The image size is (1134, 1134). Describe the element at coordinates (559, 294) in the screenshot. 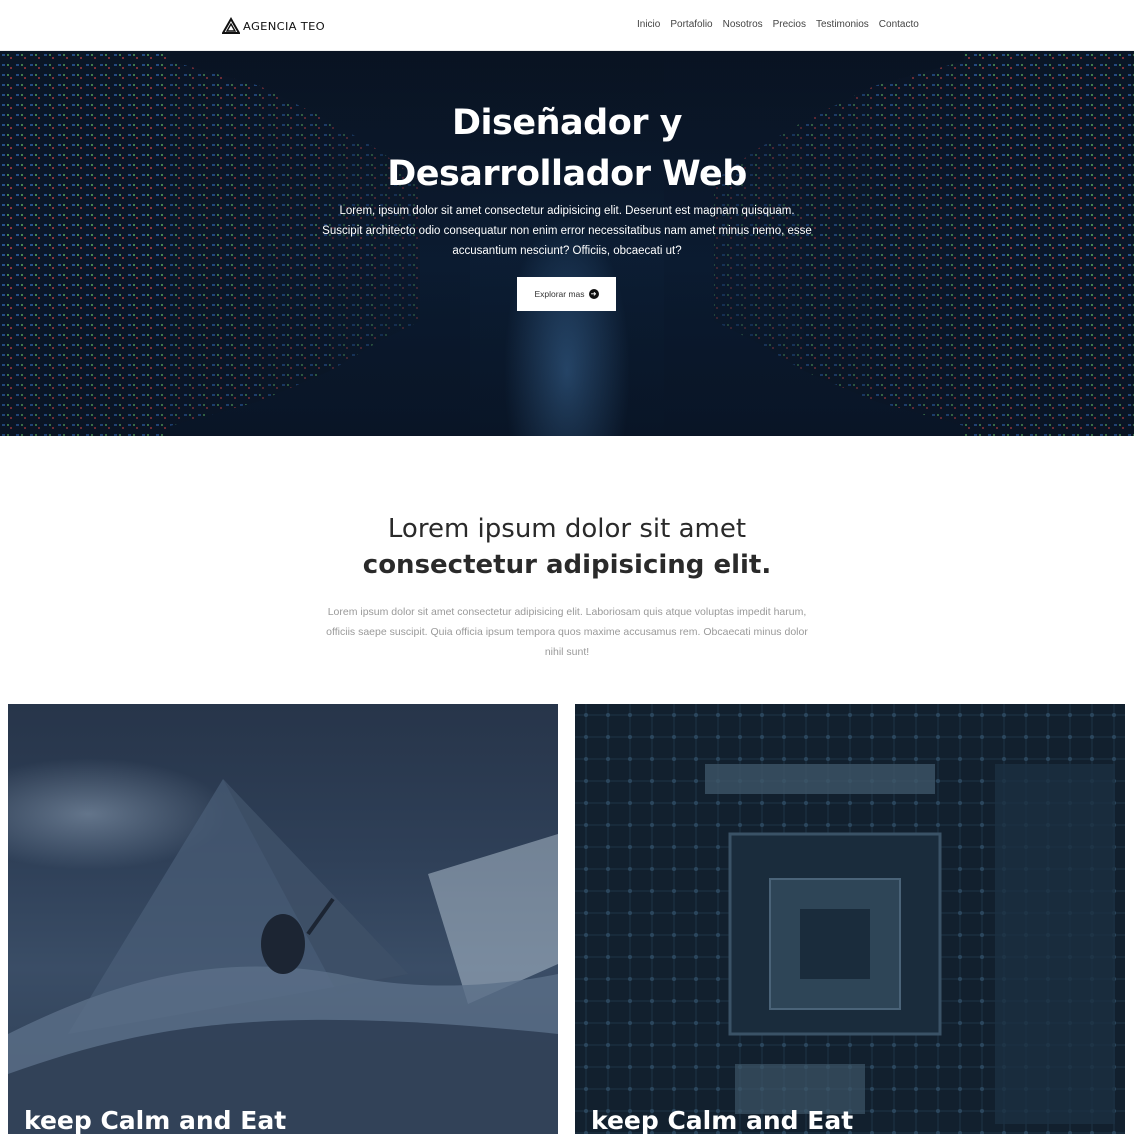

I see `explore-button-label: Explorar mas` at that location.